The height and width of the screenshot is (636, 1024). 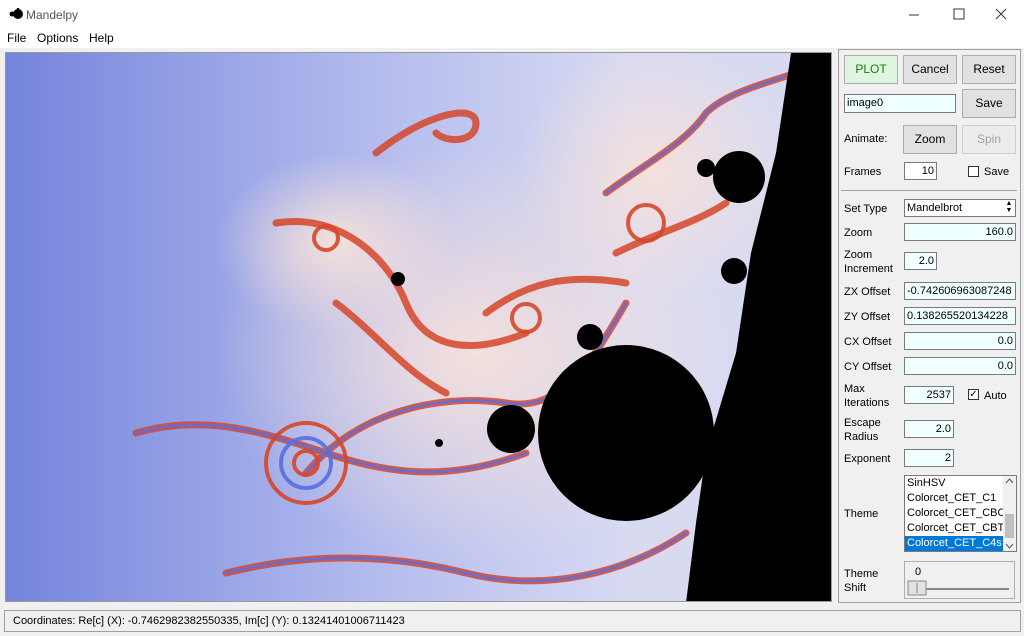 What do you see at coordinates (858, 233) in the screenshot?
I see `zoom-label: Zoom` at bounding box center [858, 233].